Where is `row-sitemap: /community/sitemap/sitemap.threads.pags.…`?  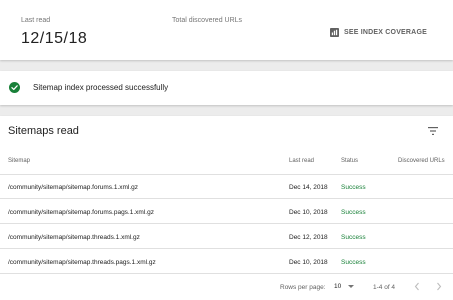
row-sitemap: /community/sitemap/sitemap.threads.pags.… is located at coordinates (82, 262).